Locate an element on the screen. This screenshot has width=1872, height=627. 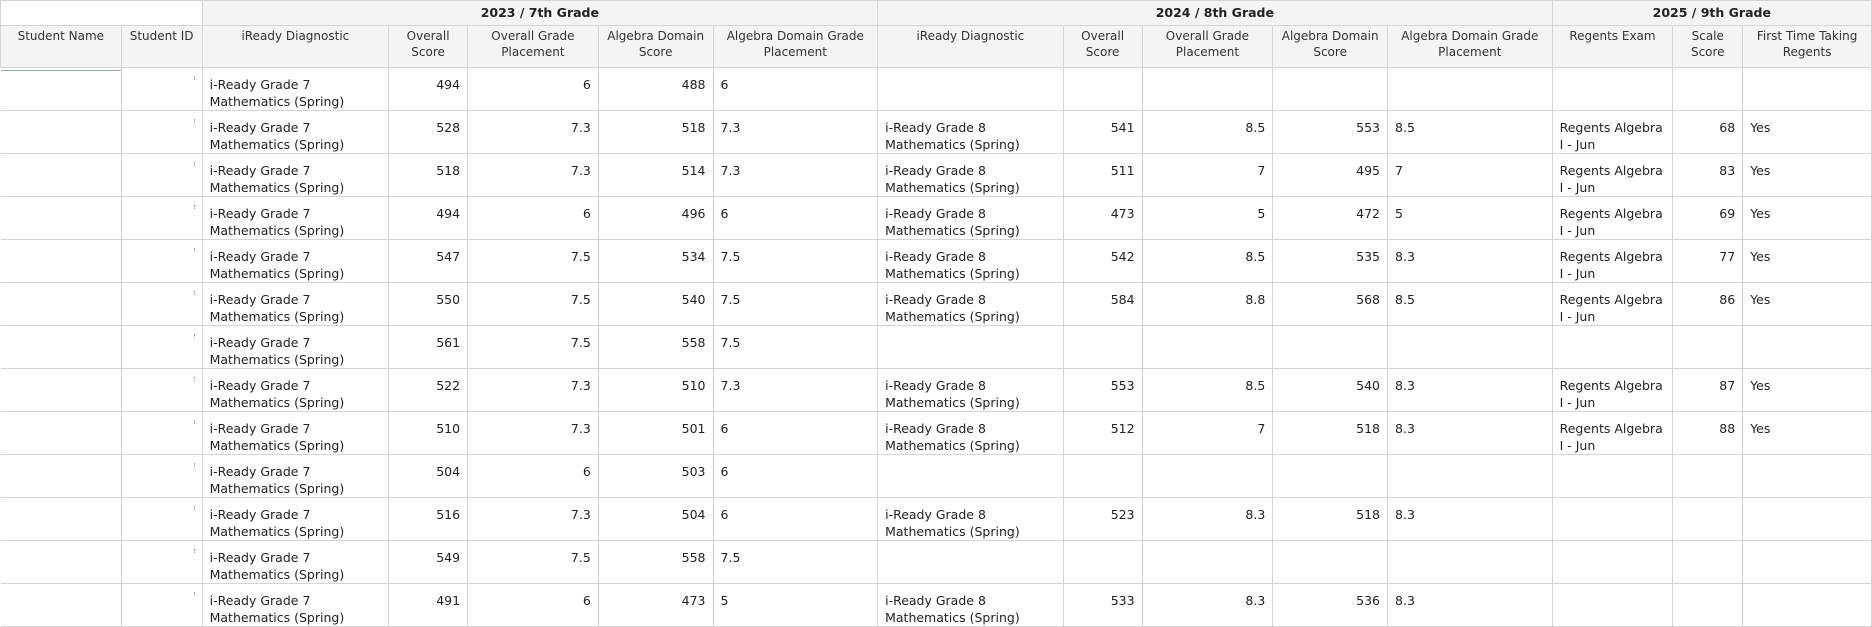
cell-g7-adgp: 7.3 is located at coordinates (795, 132).